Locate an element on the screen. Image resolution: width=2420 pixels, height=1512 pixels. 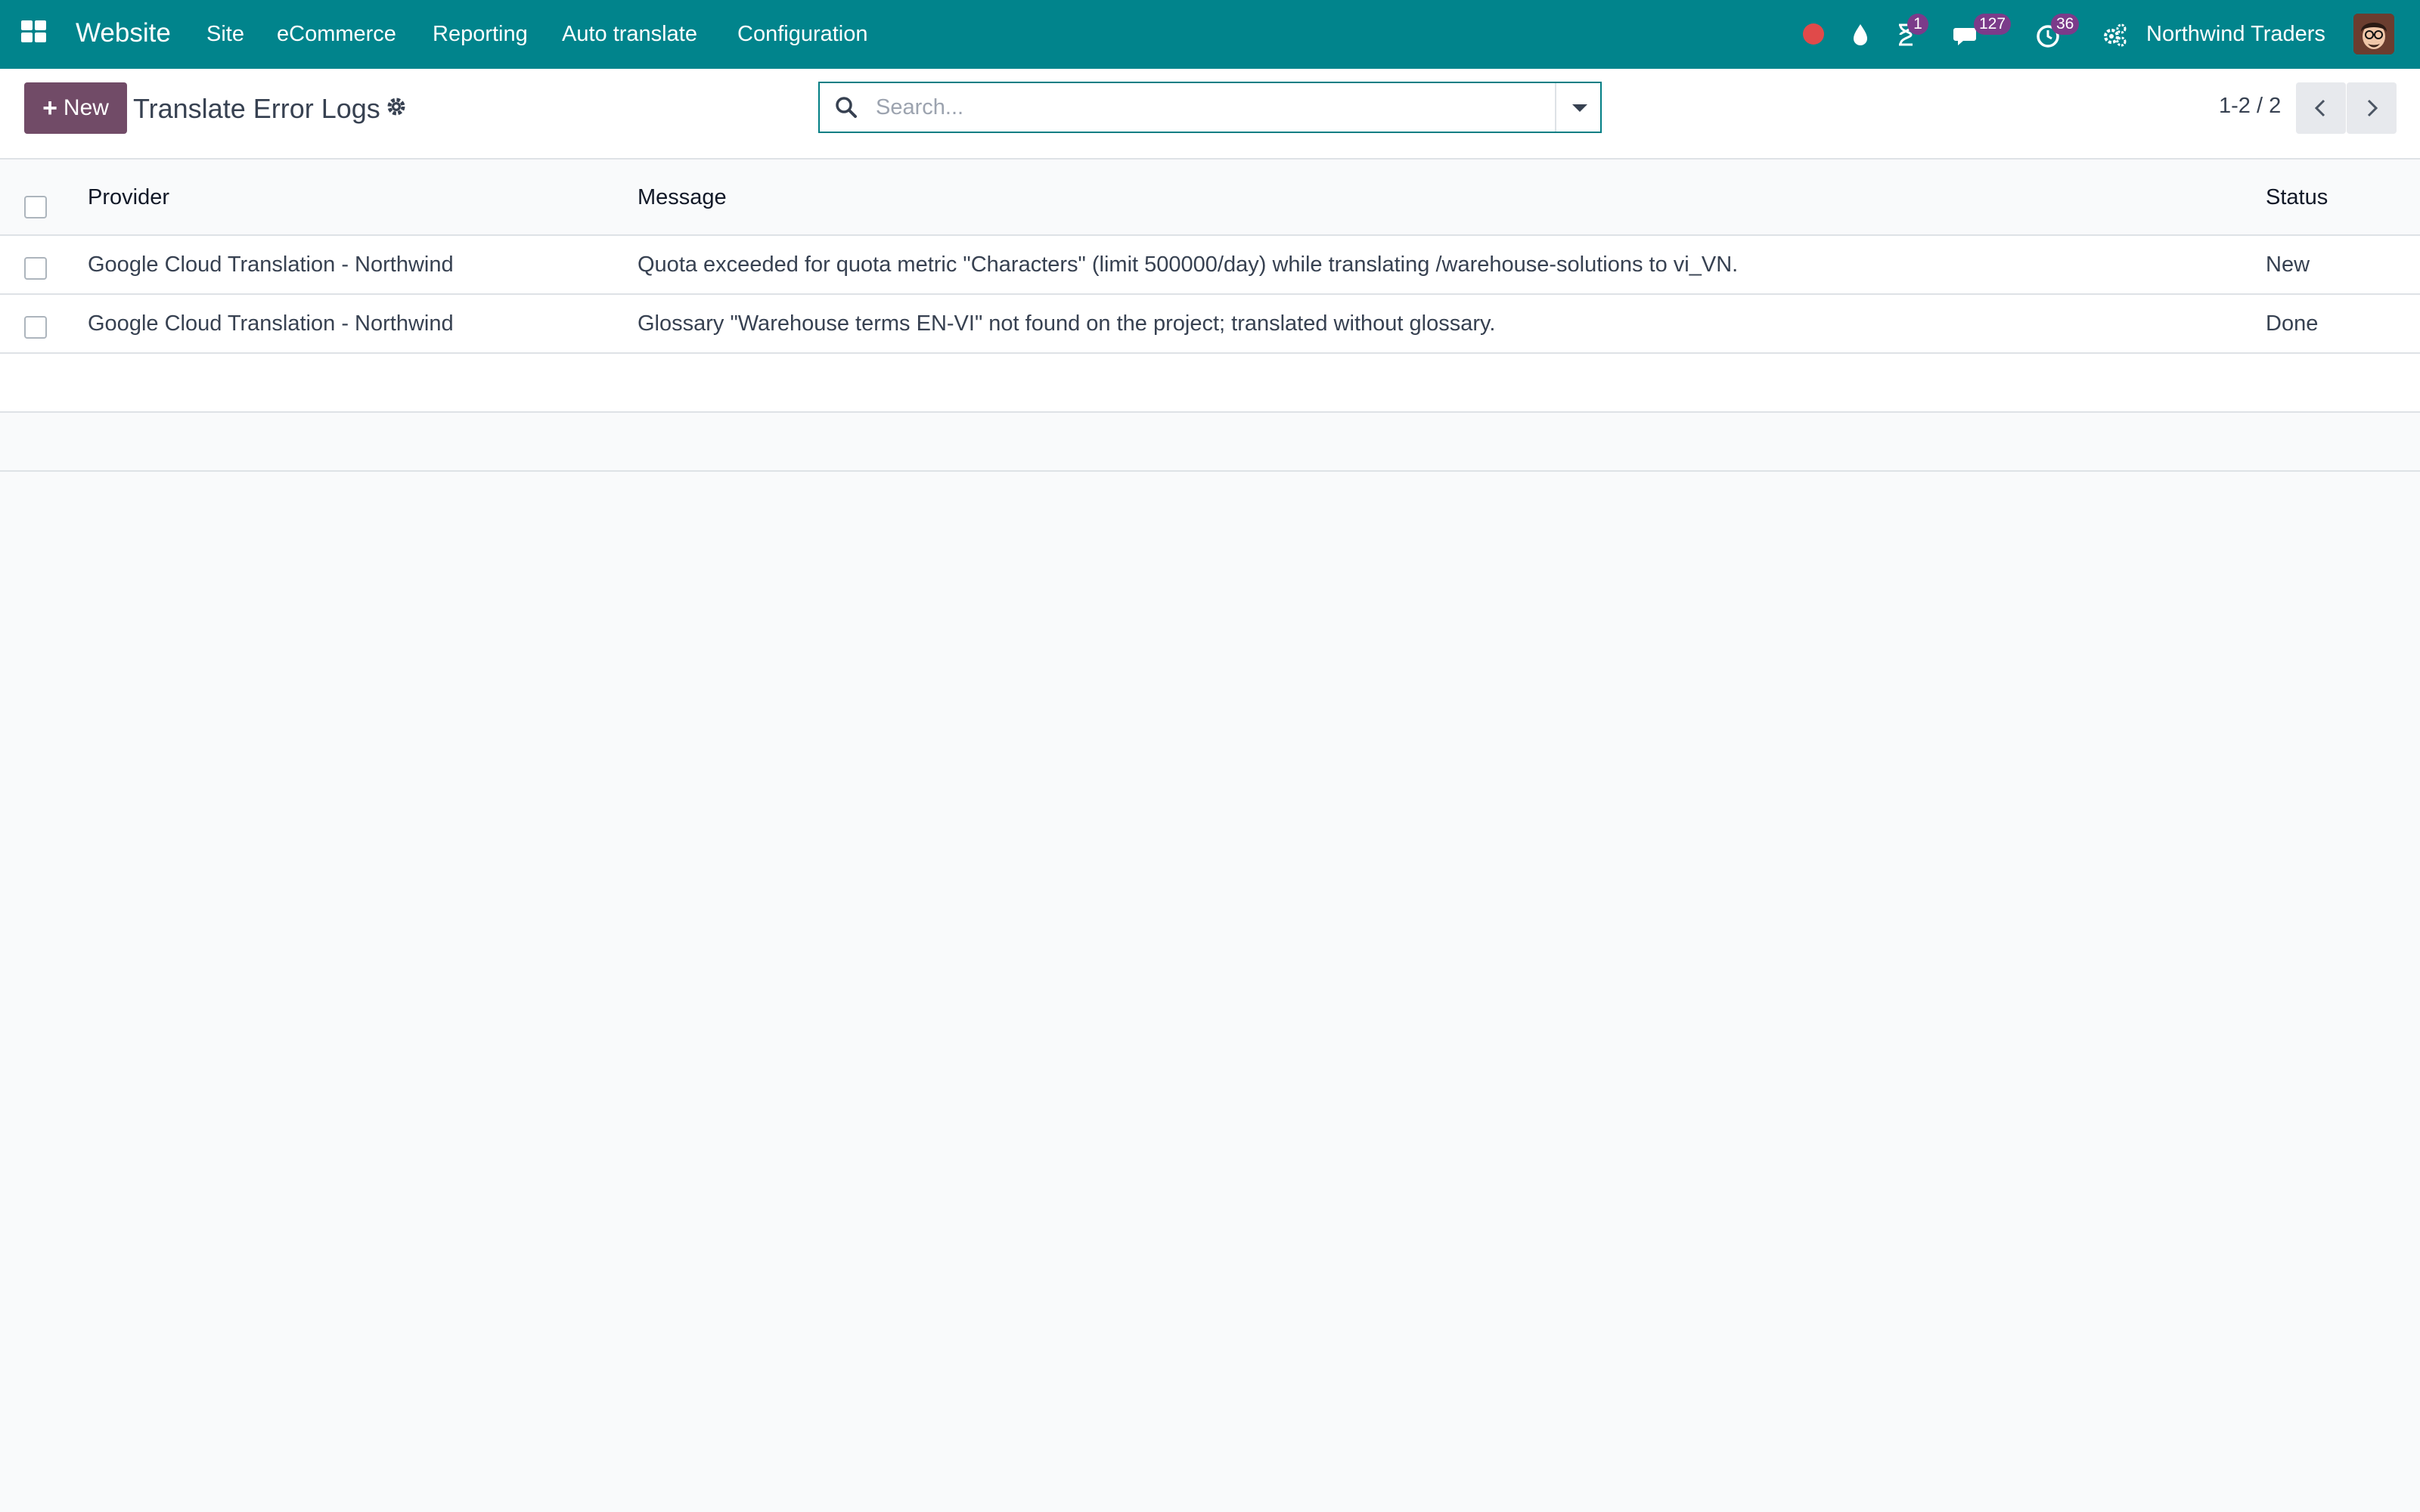
select-all-checkbox is located at coordinates (35, 207).